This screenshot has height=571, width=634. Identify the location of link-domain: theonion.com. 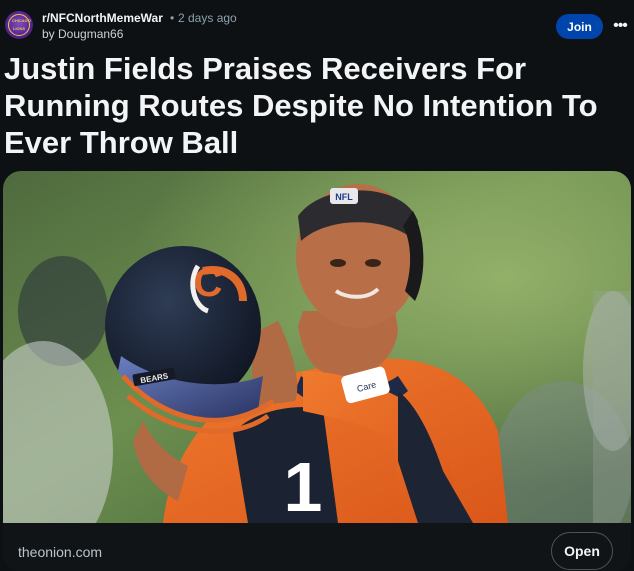
(60, 552).